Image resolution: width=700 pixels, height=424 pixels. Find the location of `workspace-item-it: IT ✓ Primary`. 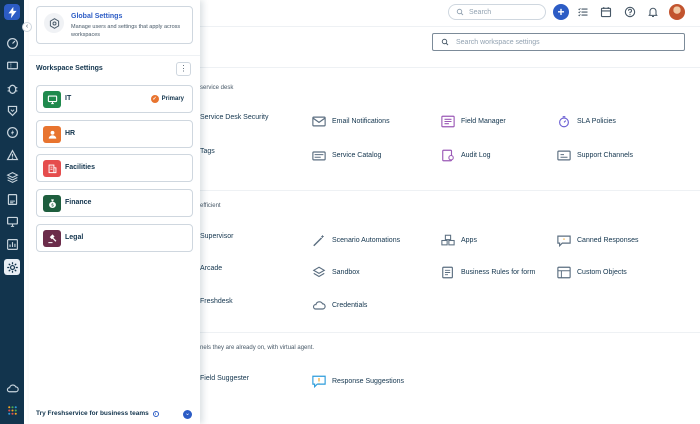

workspace-item-it: IT ✓ Primary is located at coordinates (114, 99).